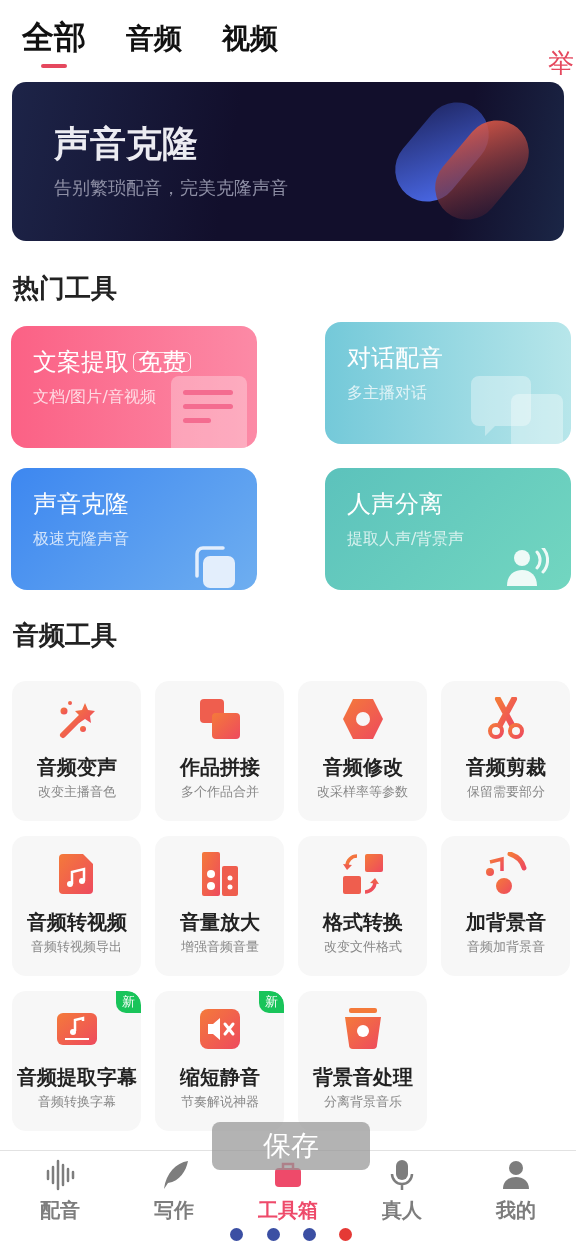 This screenshot has height=1249, width=576. I want to click on card-title: 声音克隆, so click(81, 504).